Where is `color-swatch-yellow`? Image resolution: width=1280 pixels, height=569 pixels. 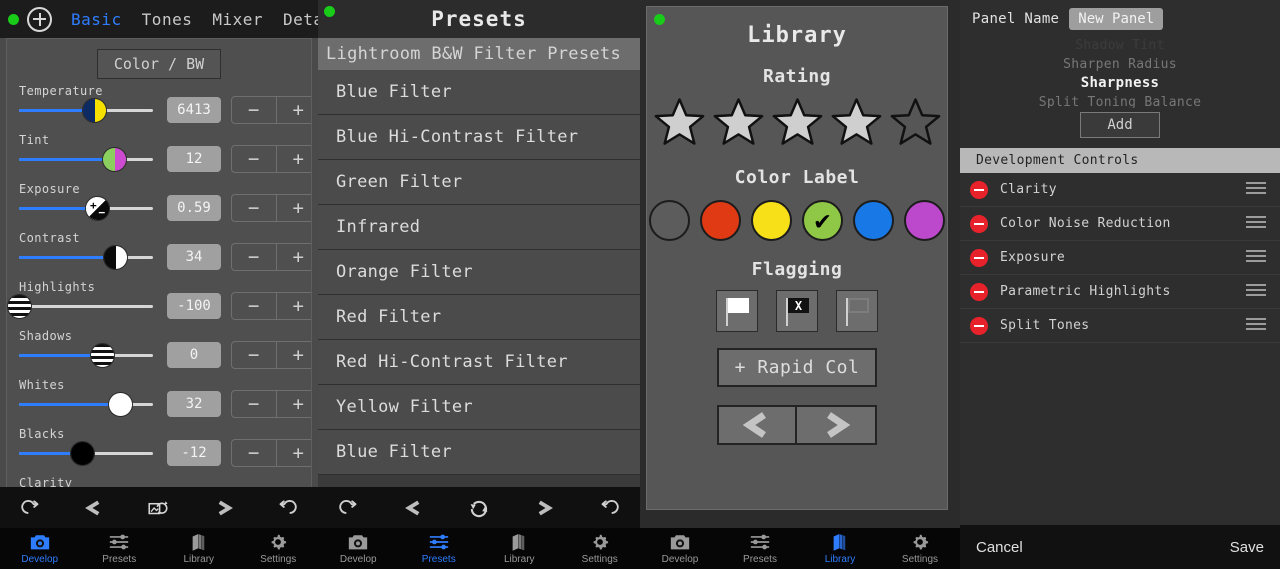 color-swatch-yellow is located at coordinates (771, 220).